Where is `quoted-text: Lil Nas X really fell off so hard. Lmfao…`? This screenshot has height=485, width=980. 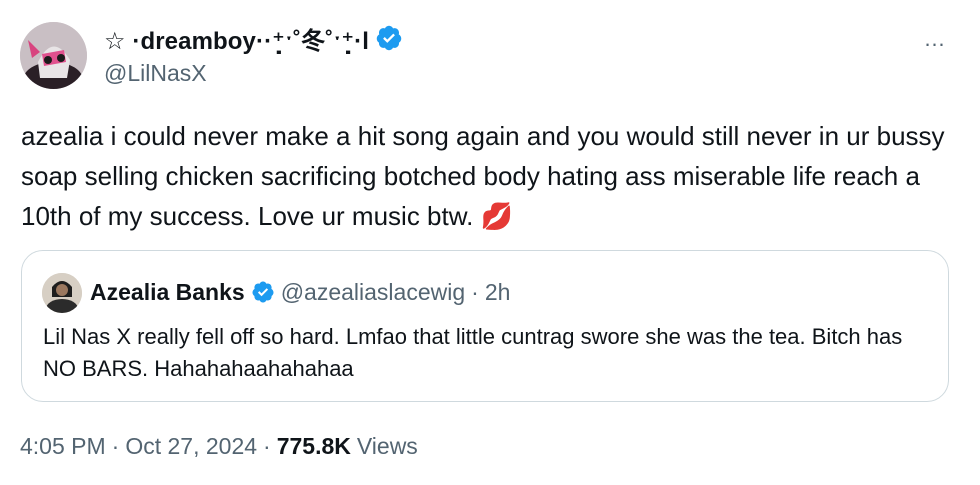
quoted-text: Lil Nas X really fell off so hard. Lmfao… is located at coordinates (473, 352).